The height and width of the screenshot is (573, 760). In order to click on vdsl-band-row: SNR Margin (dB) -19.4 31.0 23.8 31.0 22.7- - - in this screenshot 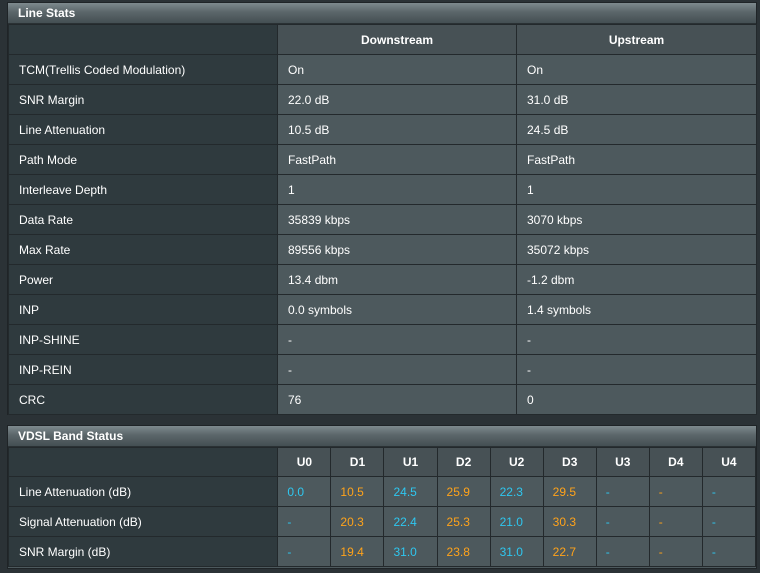, I will do `click(382, 551)`.